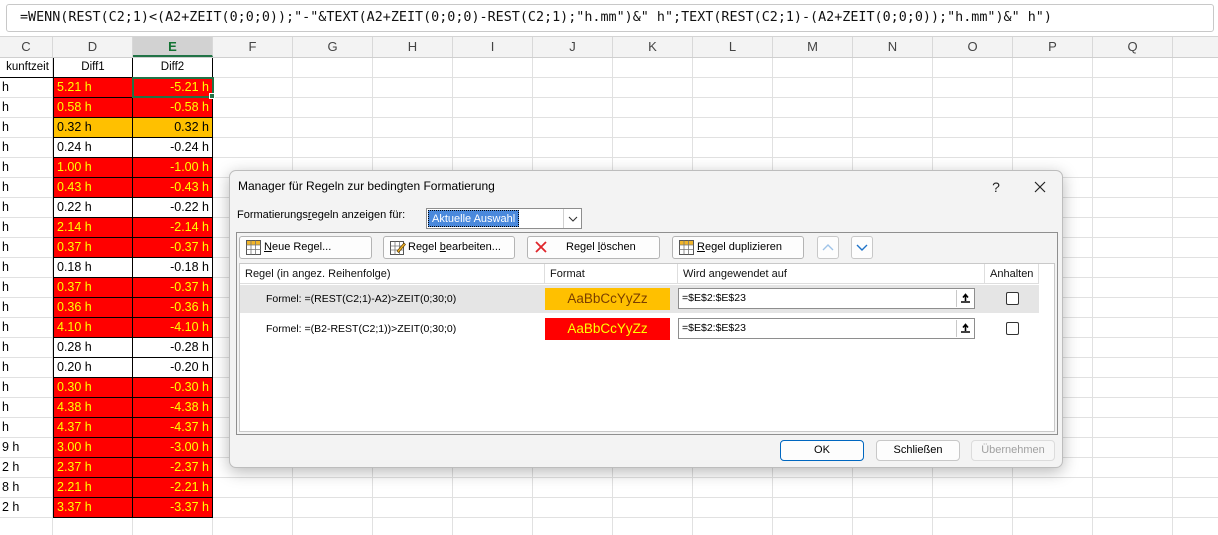  Describe the element at coordinates (573, 47) in the screenshot. I see `column-header-j: J` at that location.